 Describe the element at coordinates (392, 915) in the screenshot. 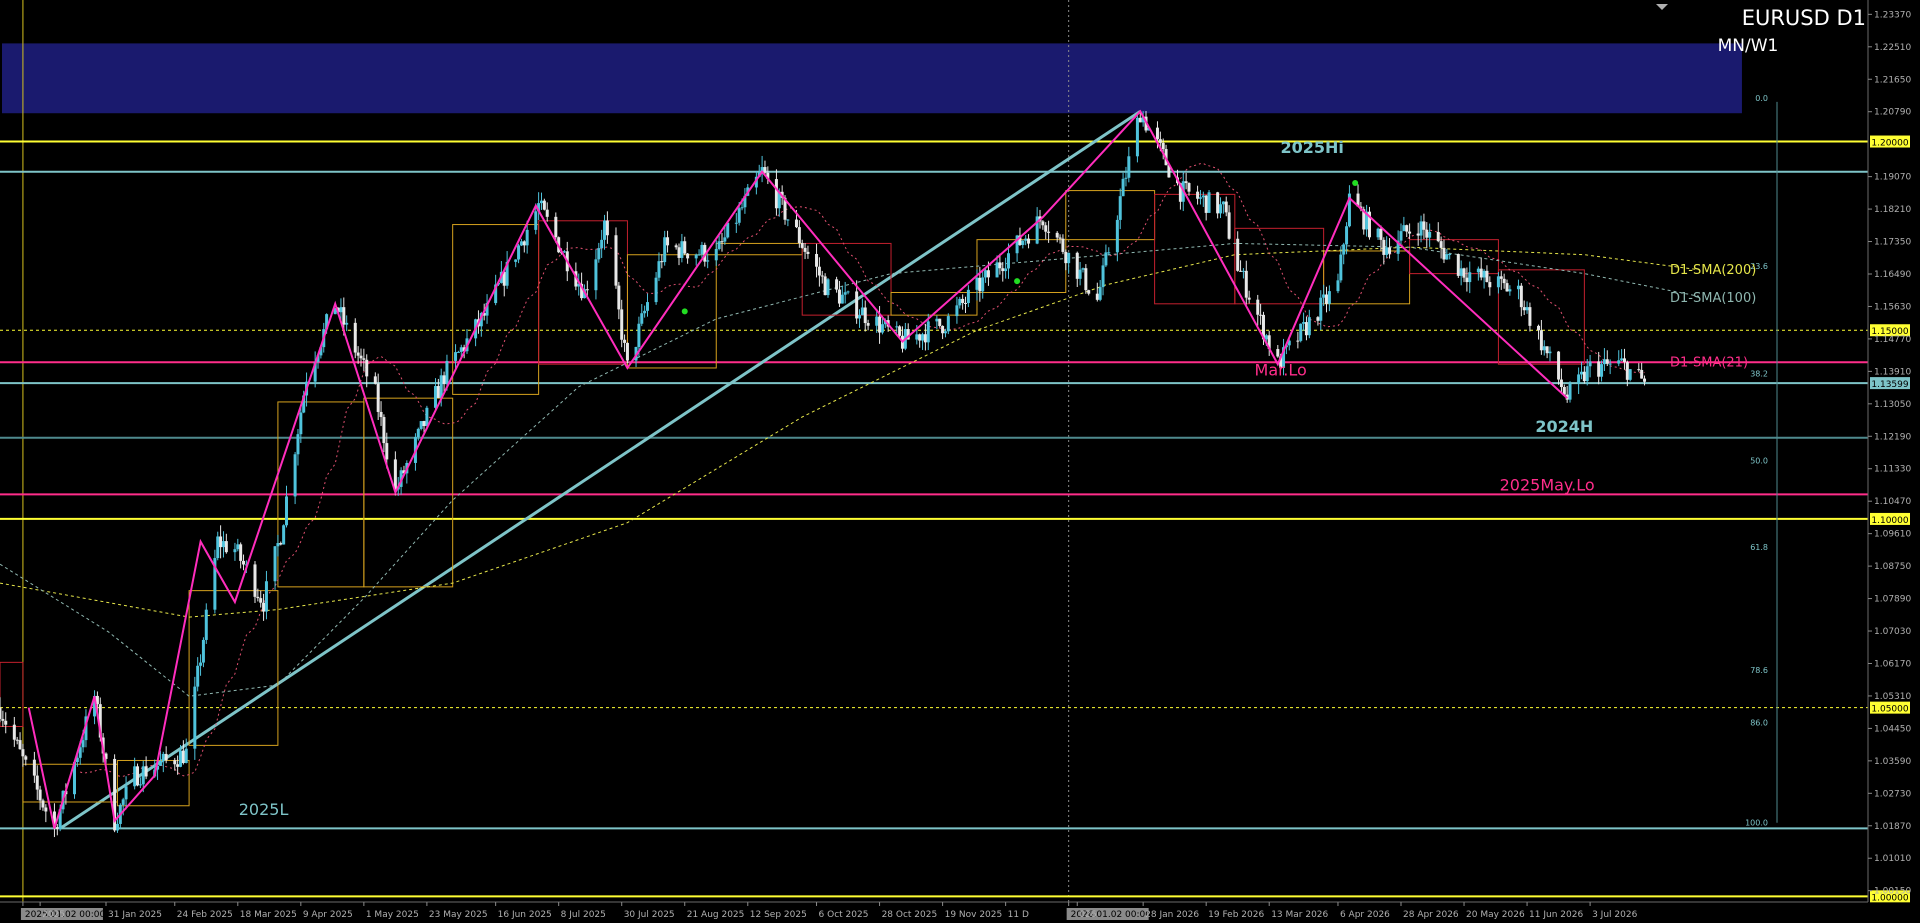

I see `date-tick-label: 1 May 2025` at that location.